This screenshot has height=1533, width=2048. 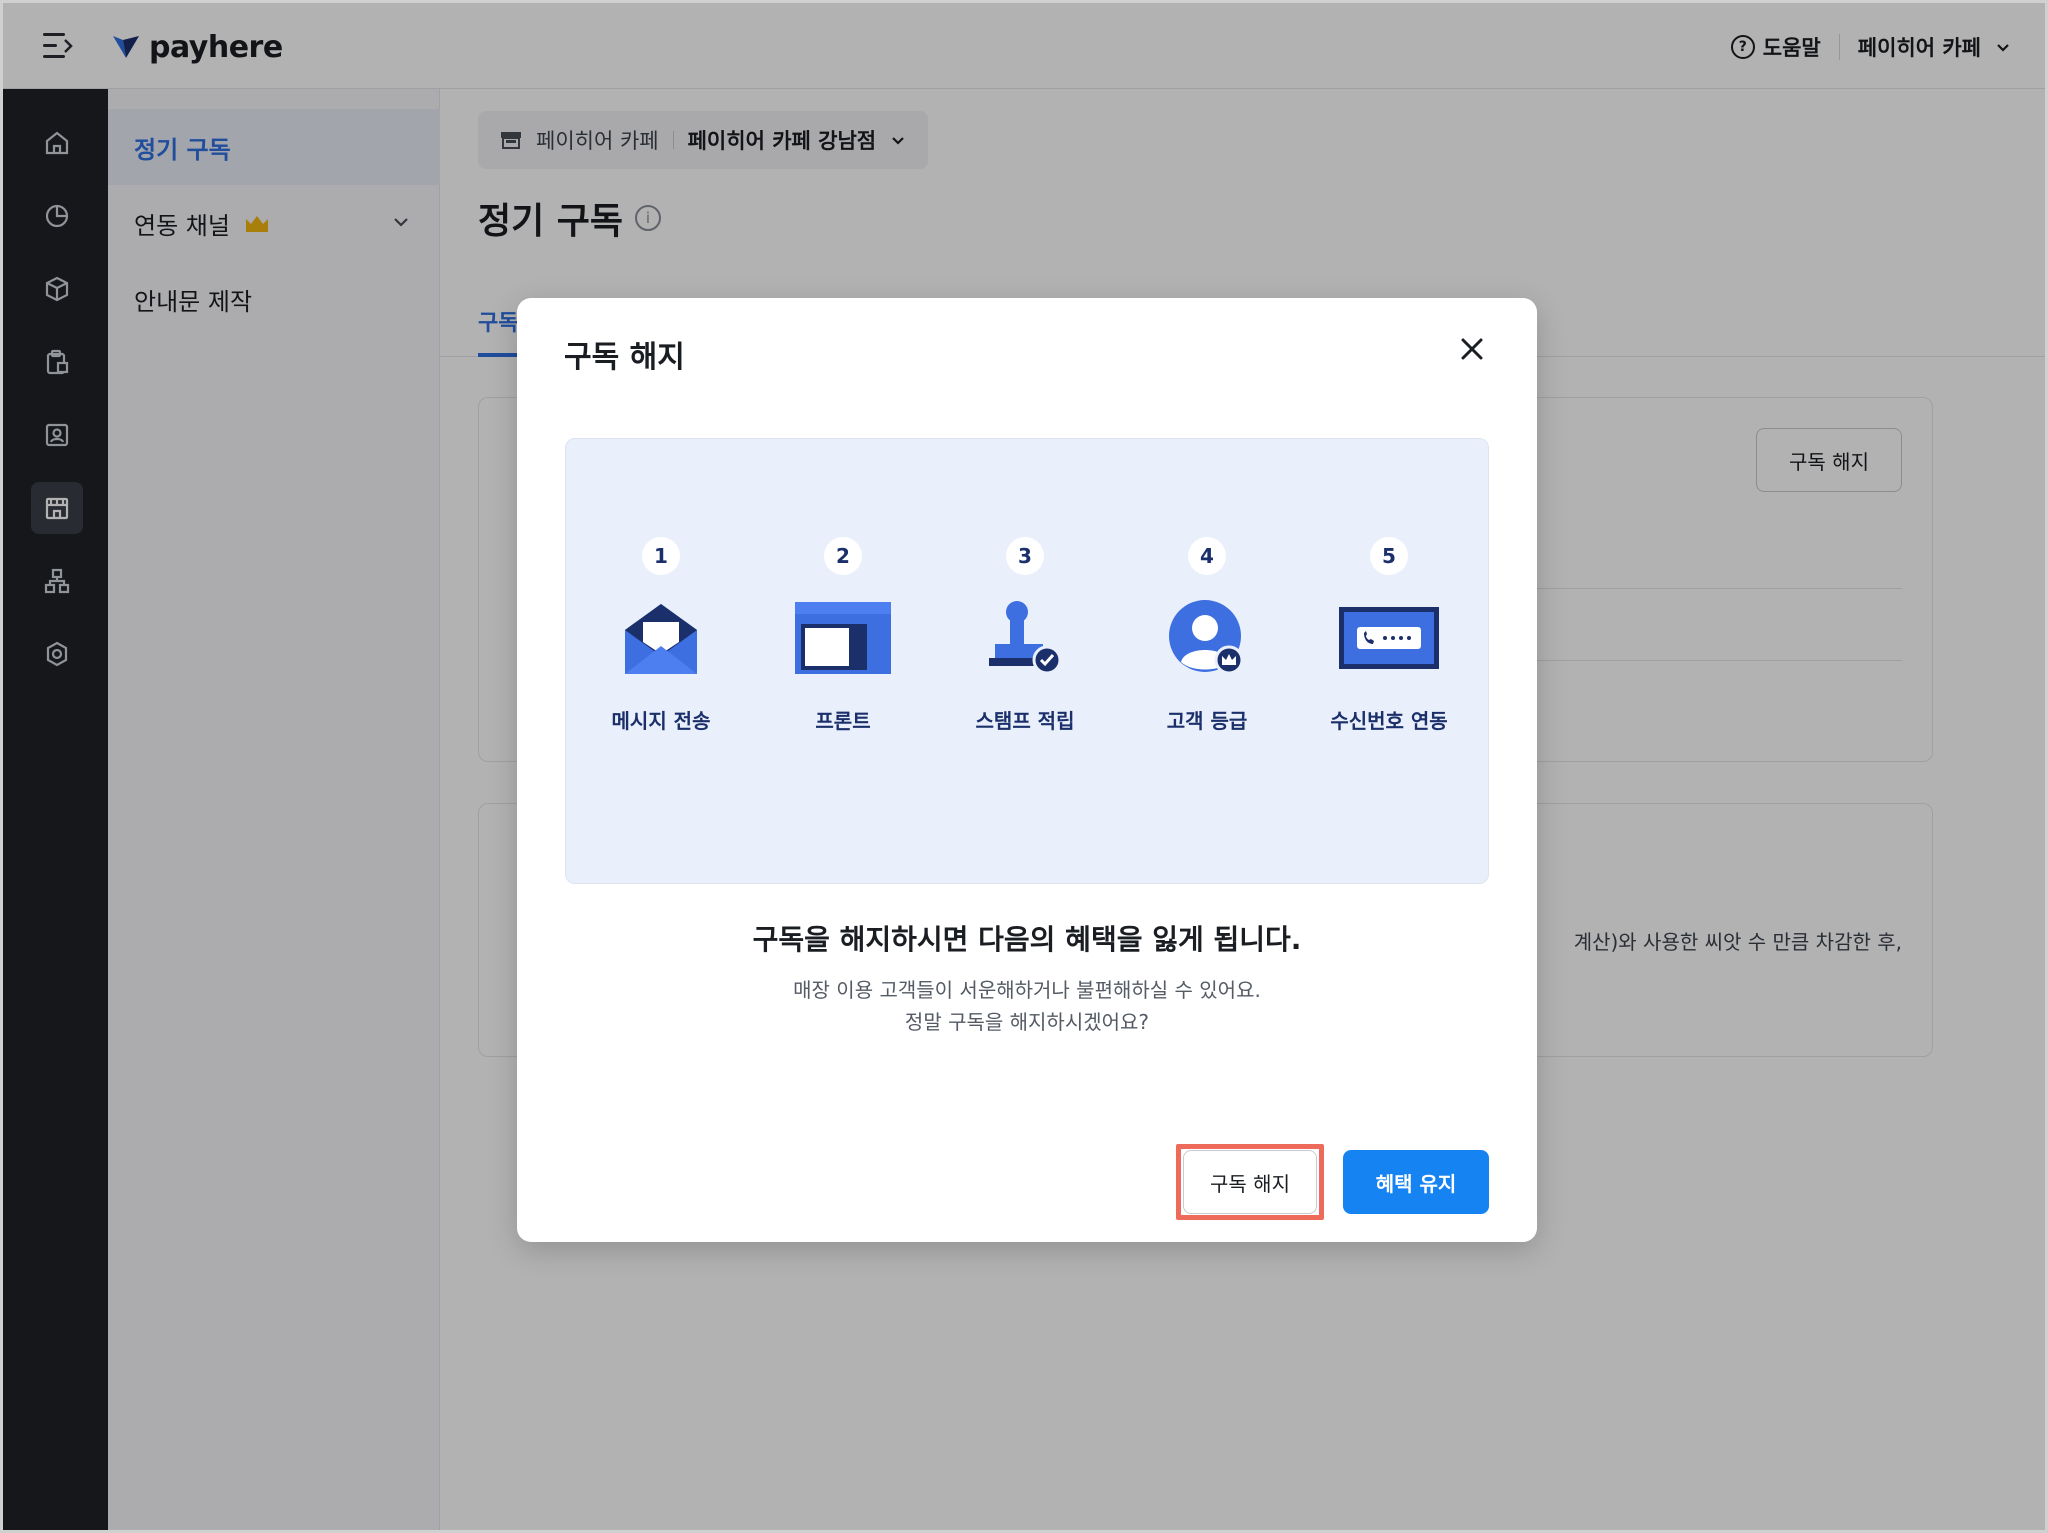 What do you see at coordinates (1027, 1022) in the screenshot?
I see `modal-description-line: 정말 구독을 해지하시겠어요?` at bounding box center [1027, 1022].